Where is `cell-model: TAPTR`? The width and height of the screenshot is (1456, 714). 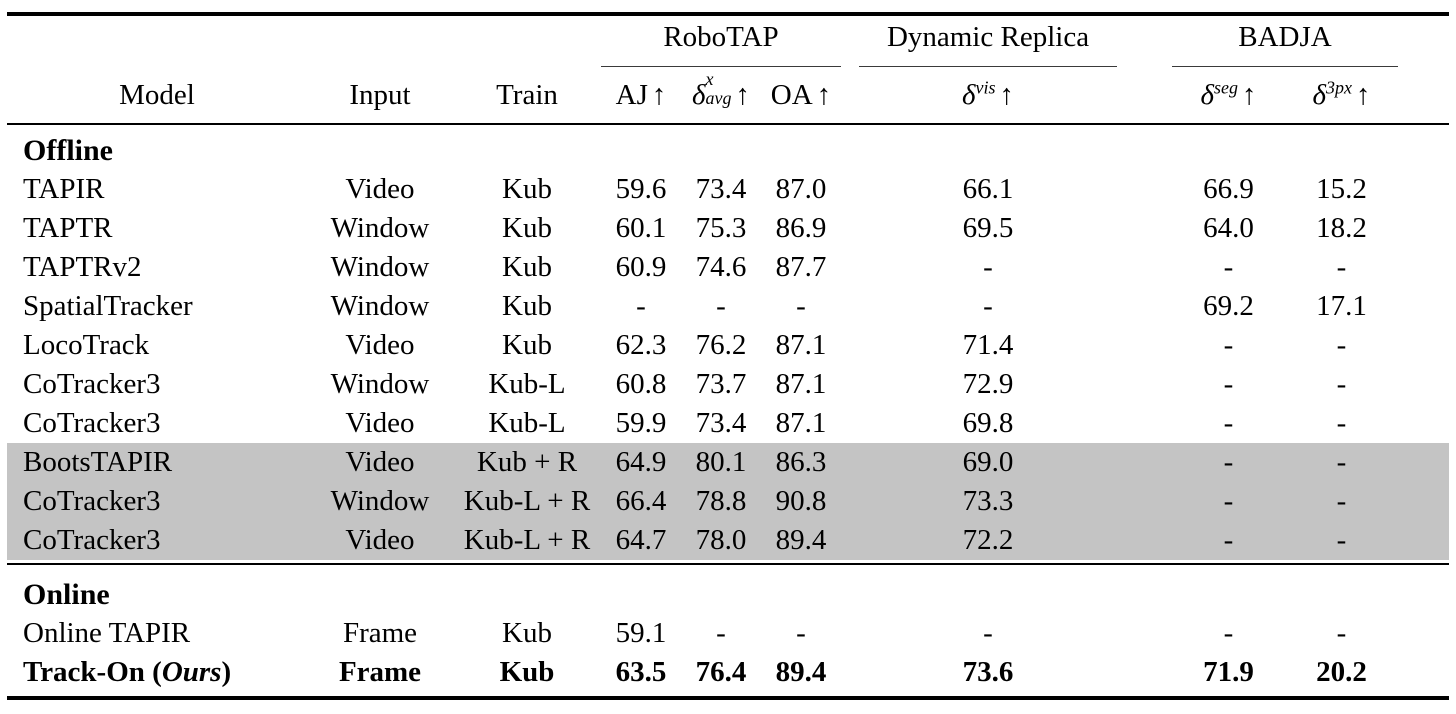
cell-model: TAPTR is located at coordinates (68, 228).